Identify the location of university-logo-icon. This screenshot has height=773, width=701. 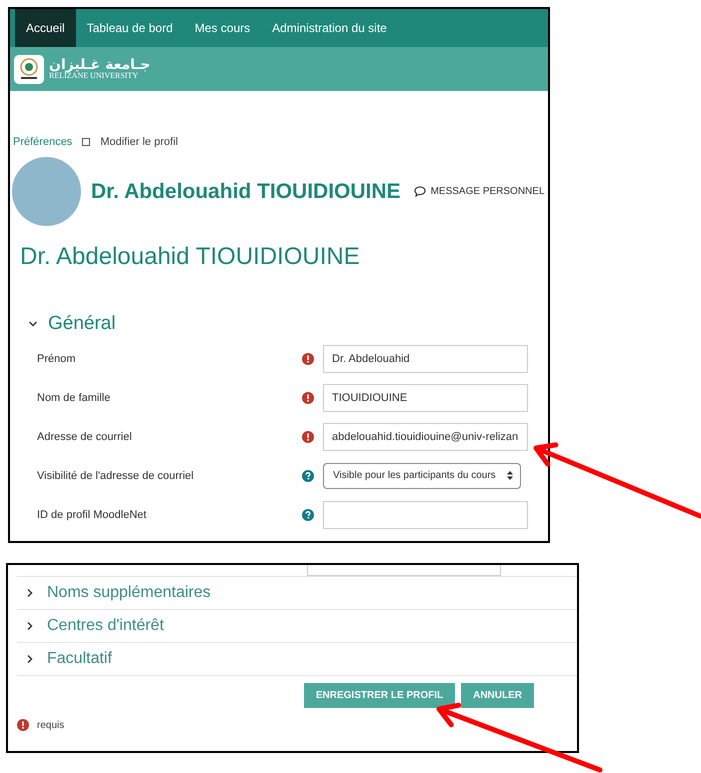
(29, 69).